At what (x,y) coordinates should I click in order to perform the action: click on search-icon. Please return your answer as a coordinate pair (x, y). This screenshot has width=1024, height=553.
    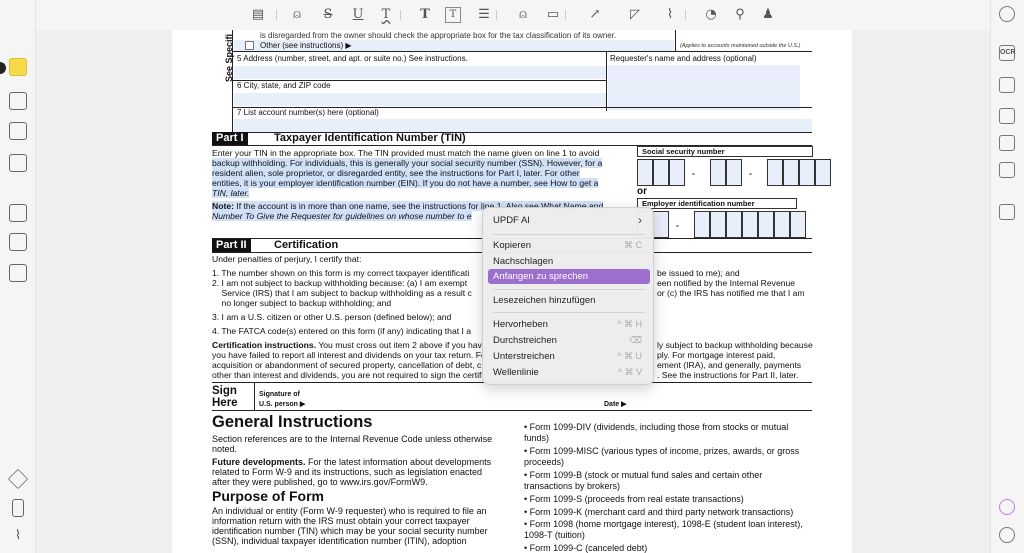
    Looking at the image, I should click on (1007, 14).